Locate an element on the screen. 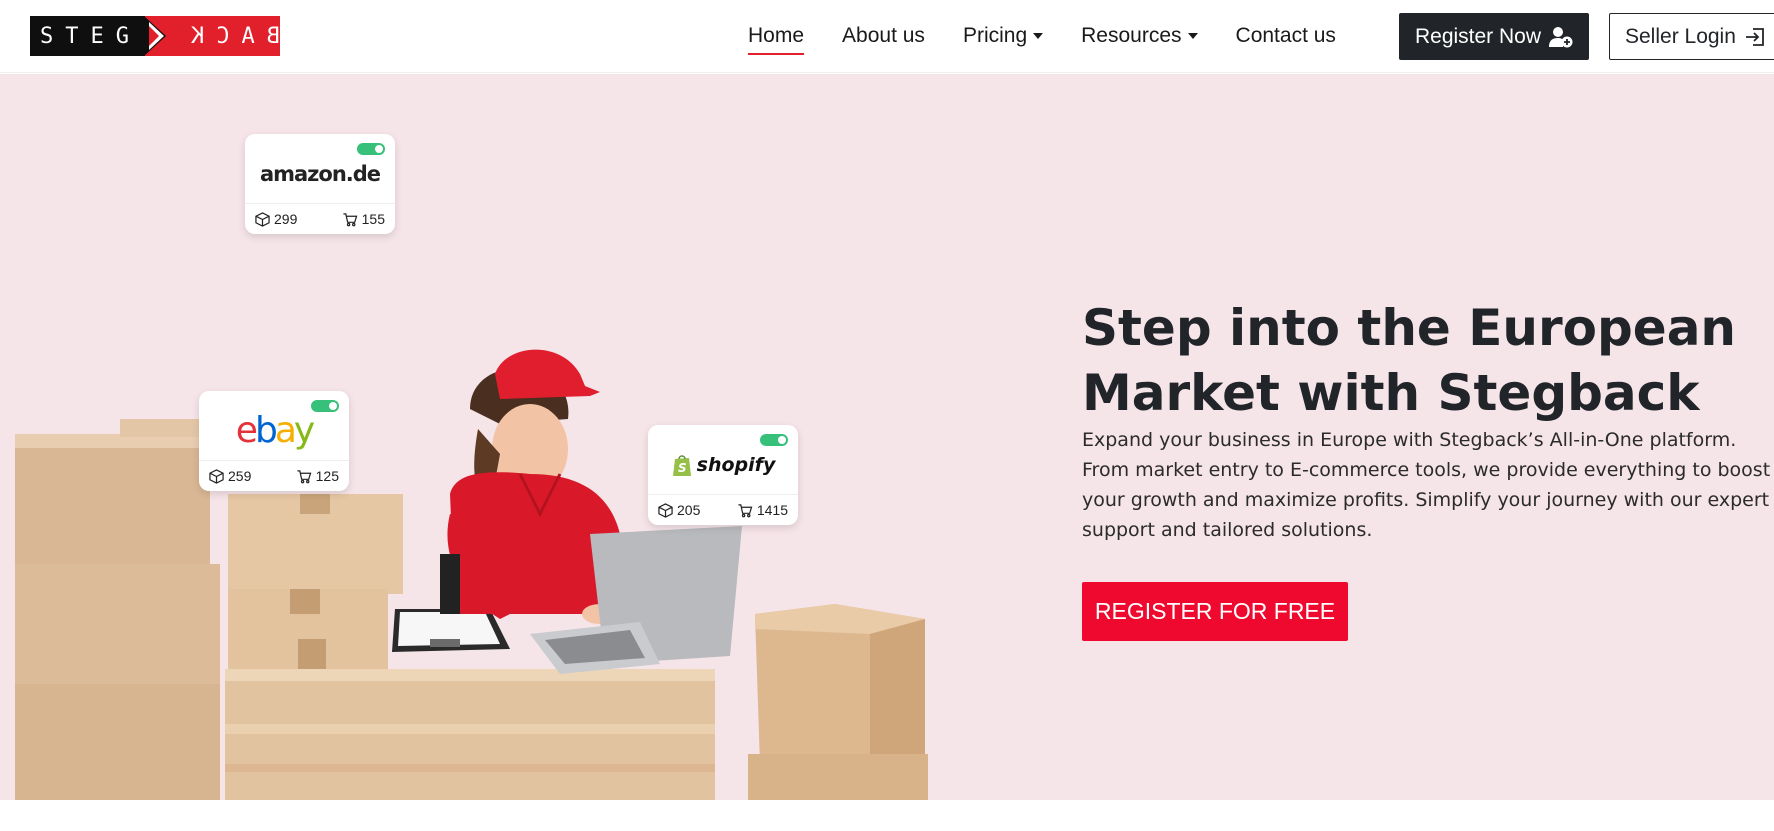 The image size is (1774, 831). ebay-stats: 259 125 is located at coordinates (274, 476).